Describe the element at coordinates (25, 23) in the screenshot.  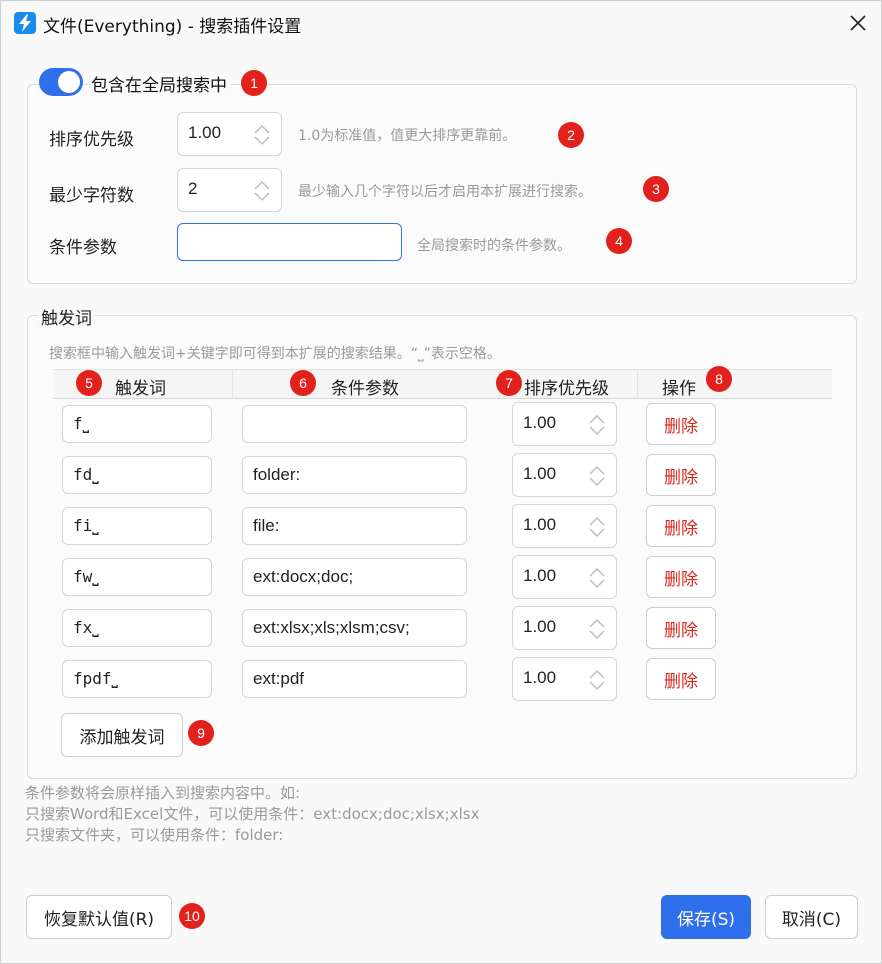
I see `lightning-bolt-icon` at that location.